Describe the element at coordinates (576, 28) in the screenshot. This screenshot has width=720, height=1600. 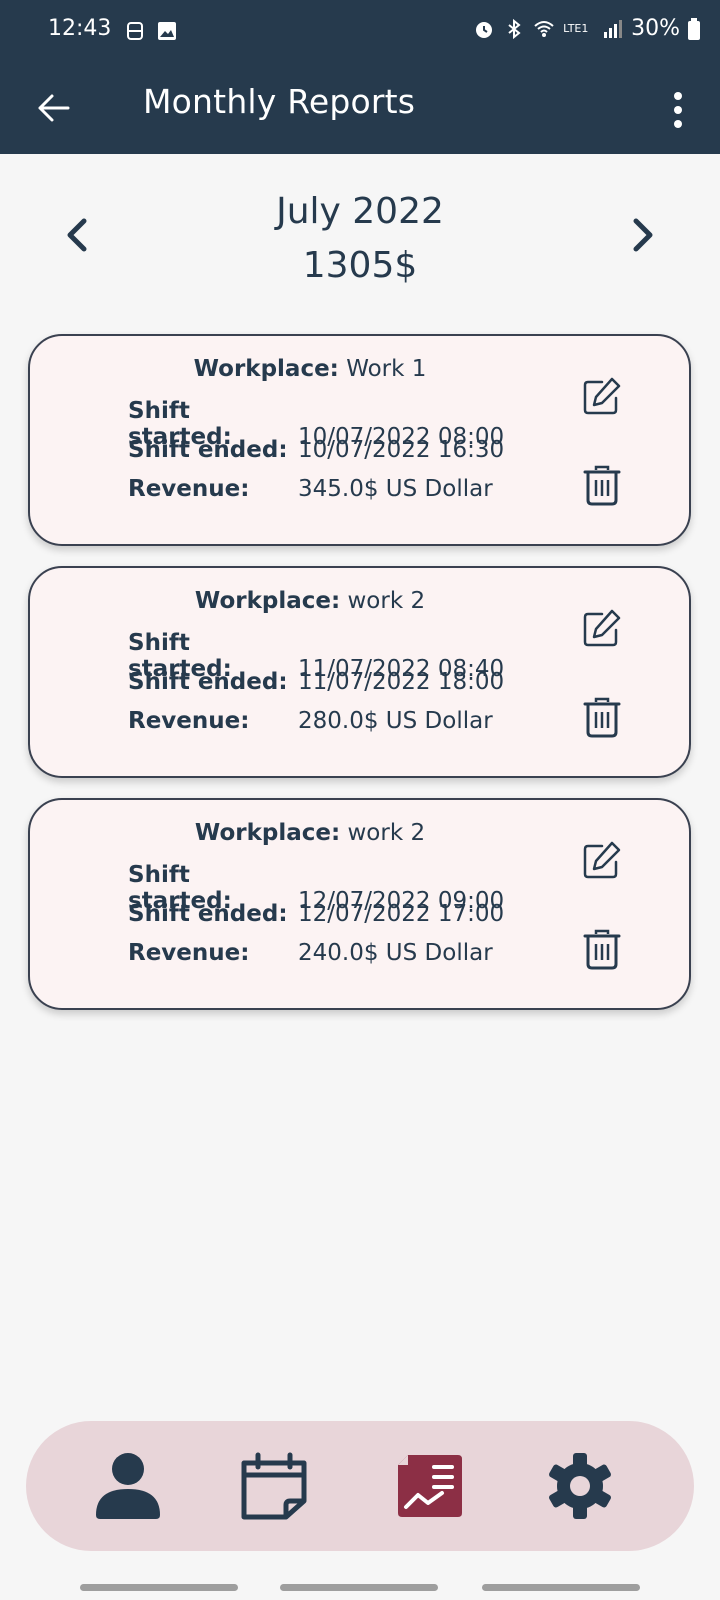
I see `network-label: LTE1` at that location.